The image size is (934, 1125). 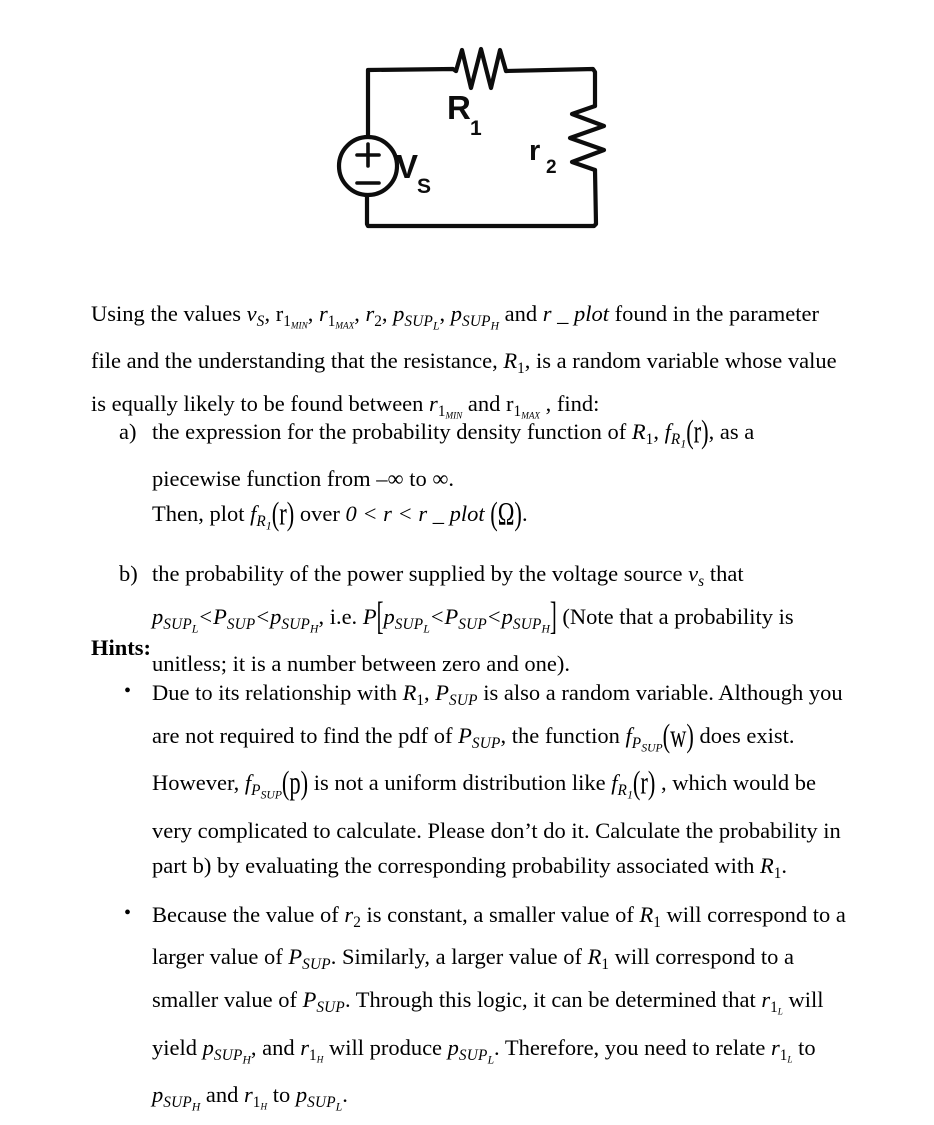 What do you see at coordinates (295, 782) in the screenshot?
I see `h1-arg-p: (p)` at bounding box center [295, 782].